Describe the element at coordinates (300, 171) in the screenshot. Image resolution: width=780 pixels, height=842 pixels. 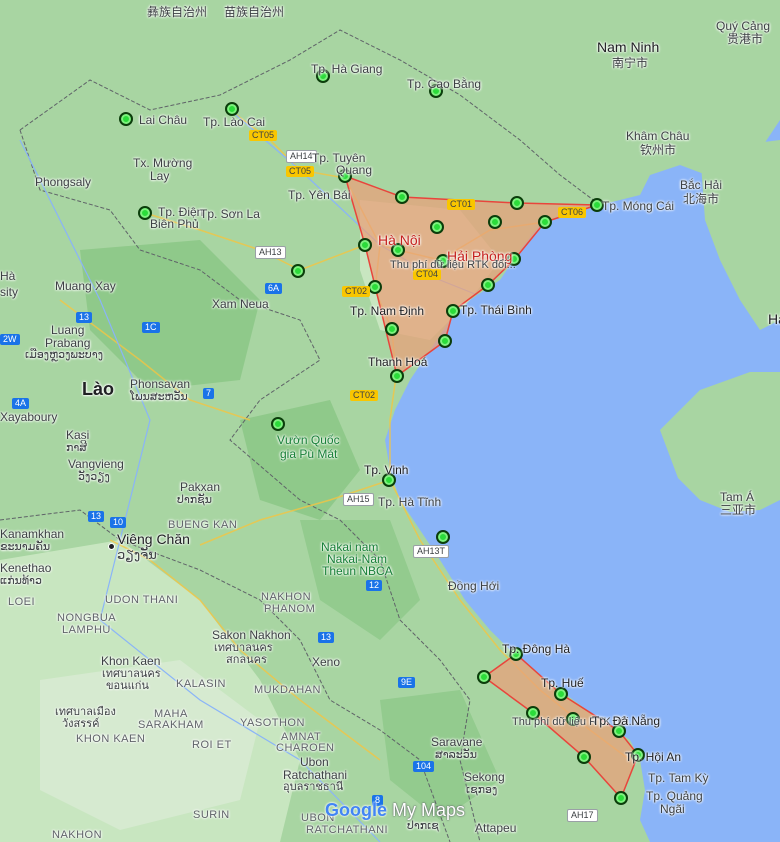
I see `road-shield: CT05` at that location.